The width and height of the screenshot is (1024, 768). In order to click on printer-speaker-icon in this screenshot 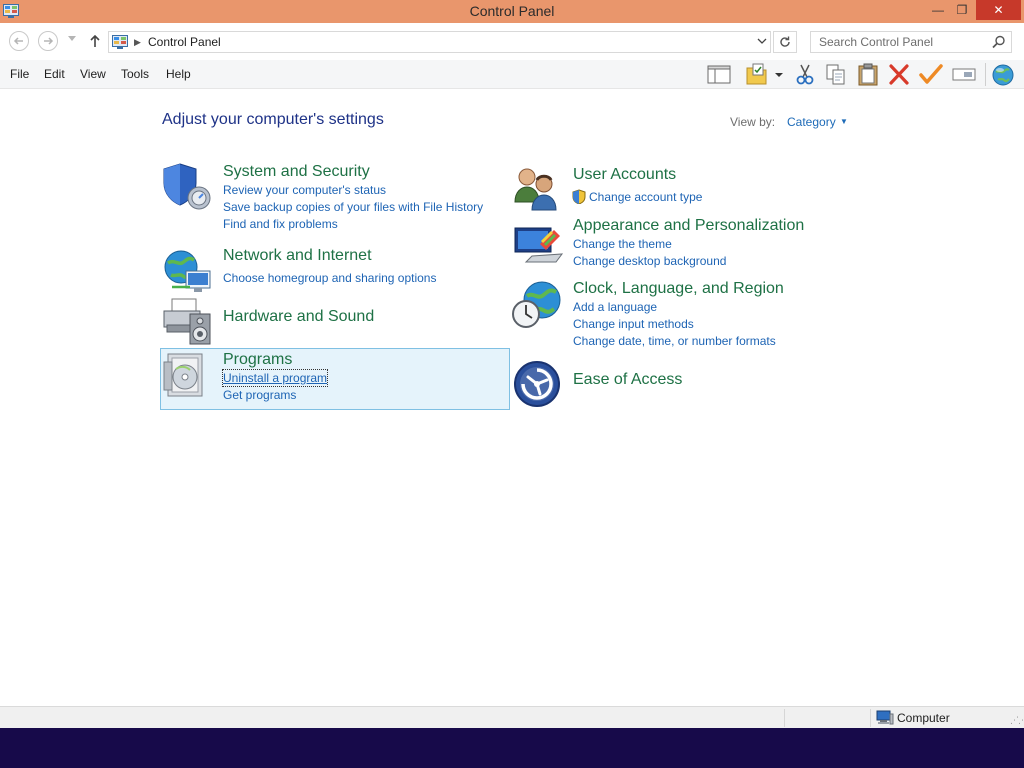, I will do `click(187, 321)`.